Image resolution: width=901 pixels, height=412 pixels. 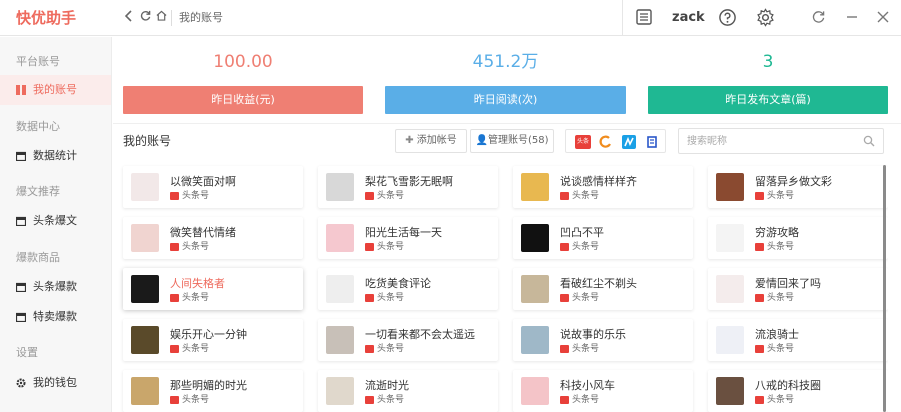 What do you see at coordinates (629, 142) in the screenshot?
I see `dayu-icon` at bounding box center [629, 142].